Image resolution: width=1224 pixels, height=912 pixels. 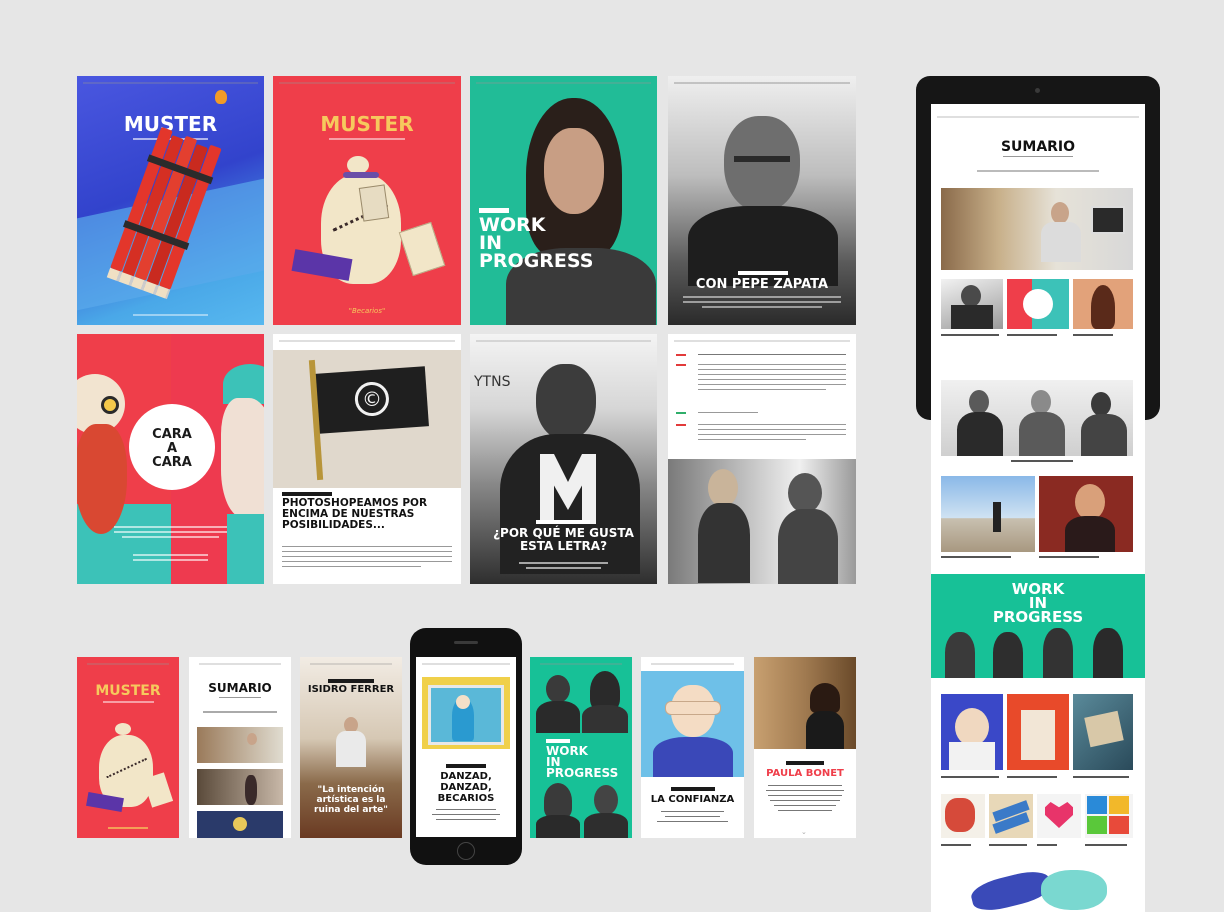 What do you see at coordinates (1059, 816) in the screenshot?
I see `pixel-heart-icon` at bounding box center [1059, 816].